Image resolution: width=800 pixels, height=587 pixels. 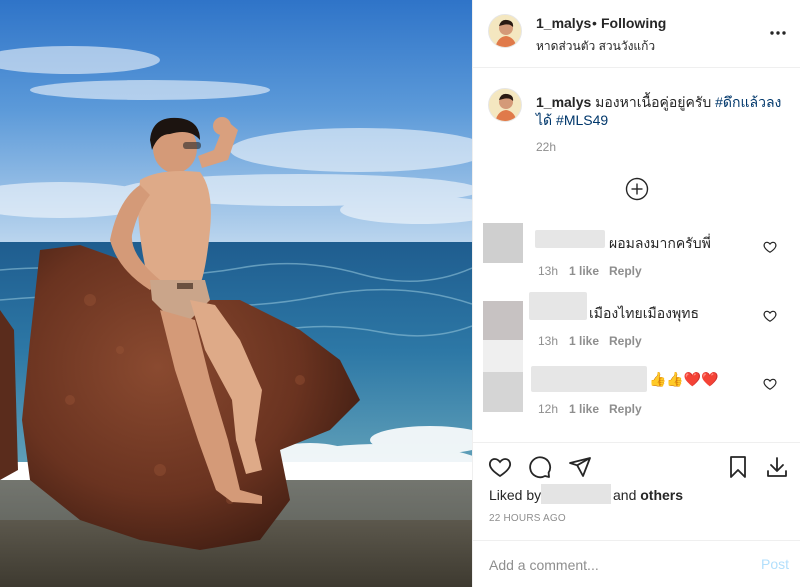 I want to click on comment-icon, so click(x=540, y=467).